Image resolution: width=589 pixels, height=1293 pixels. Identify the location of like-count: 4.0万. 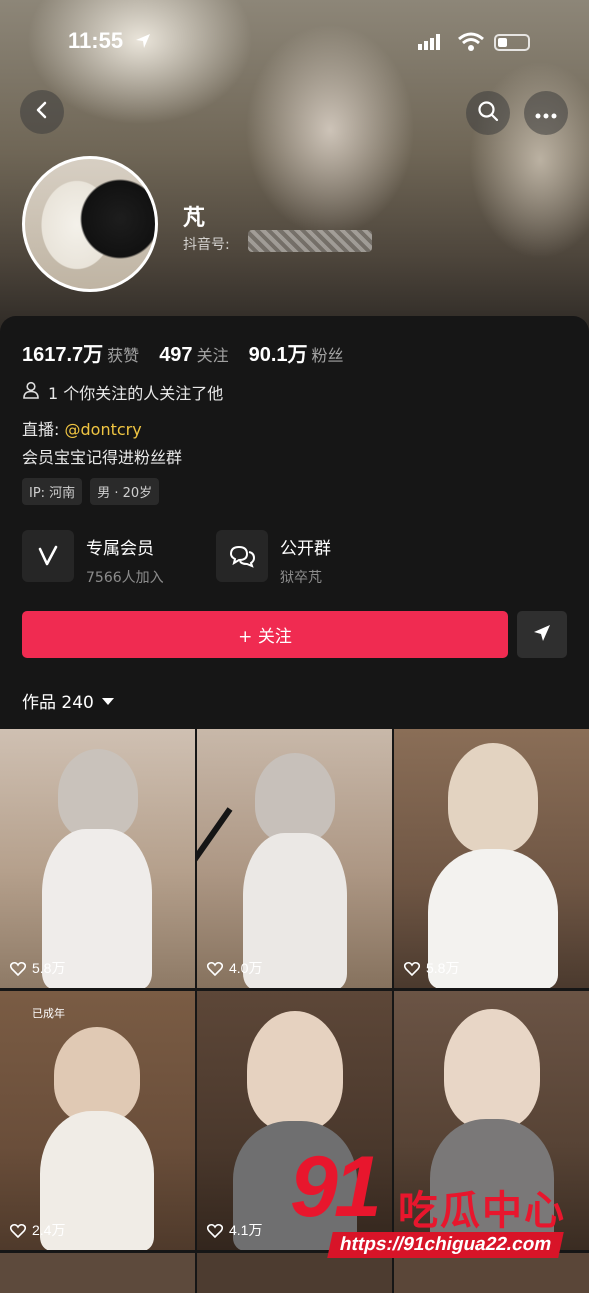
(234, 968).